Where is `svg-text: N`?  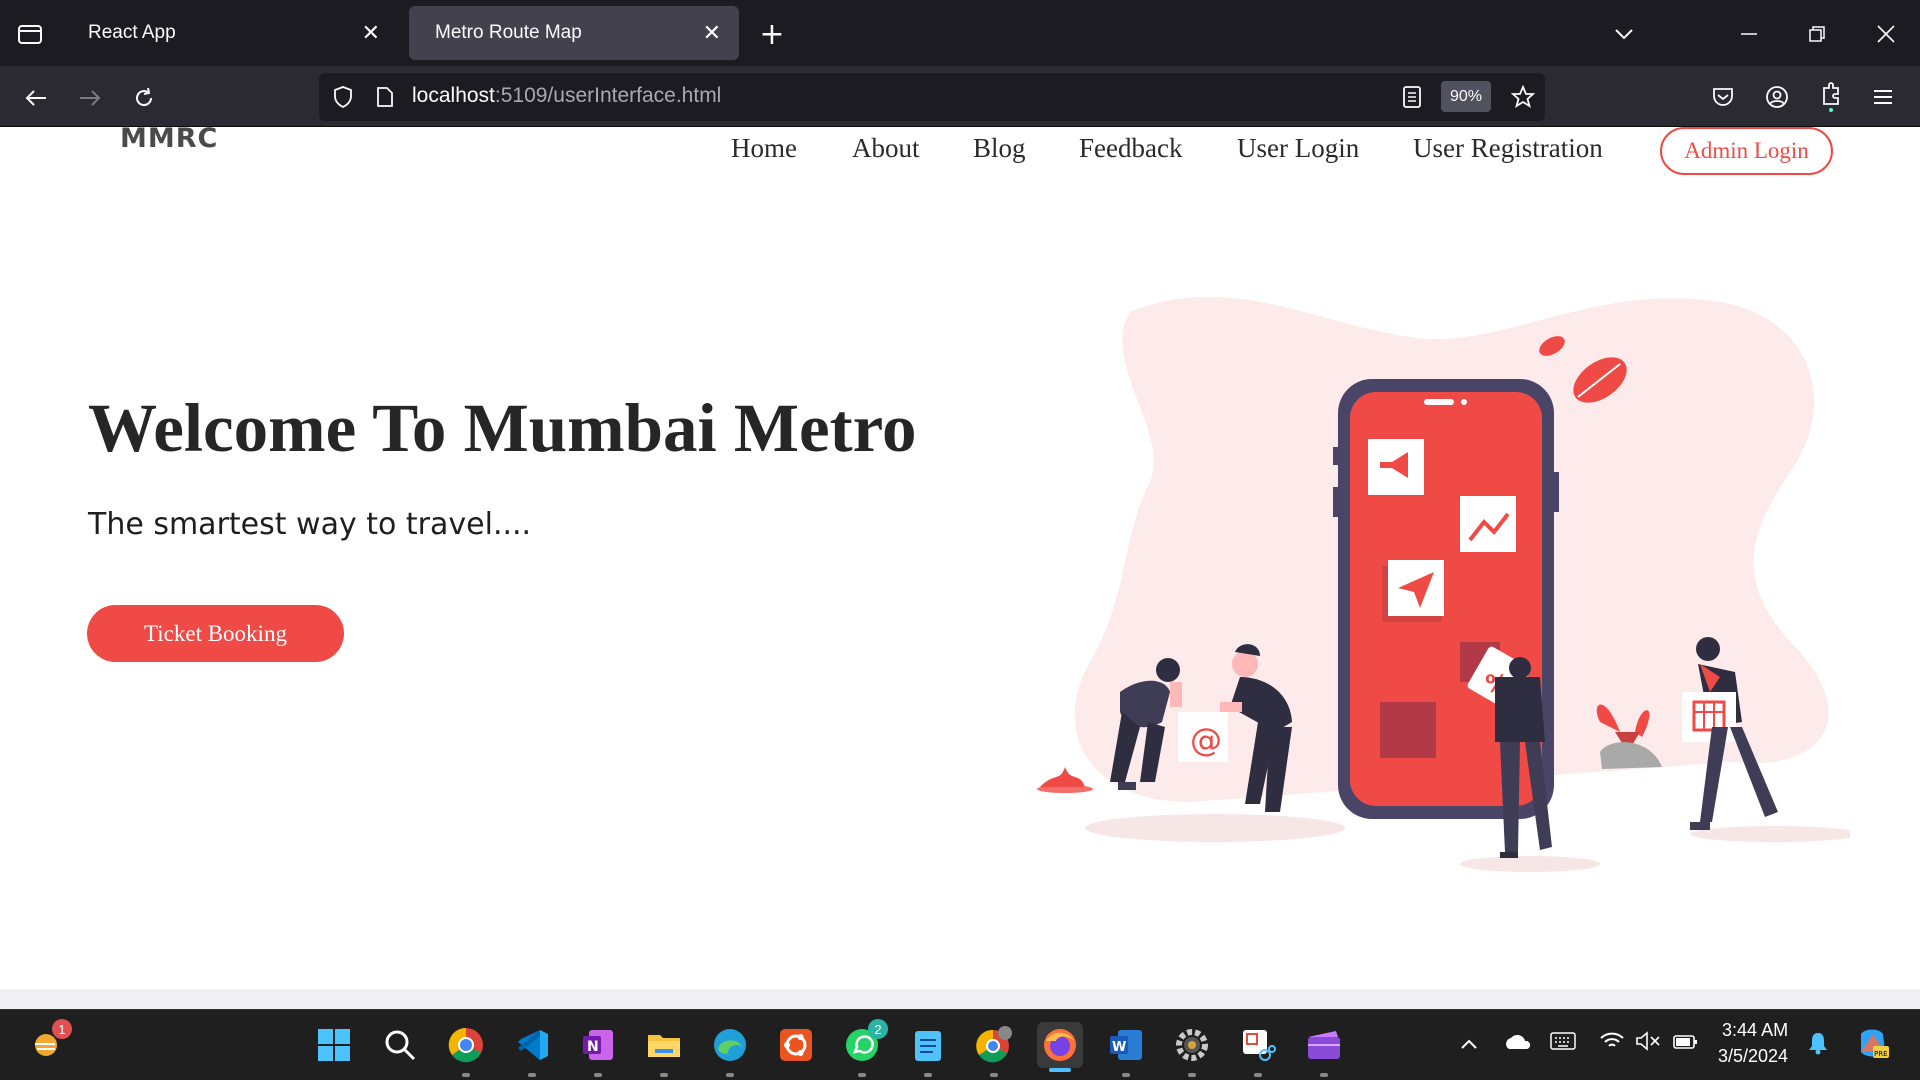
svg-text: N is located at coordinates (593, 1047).